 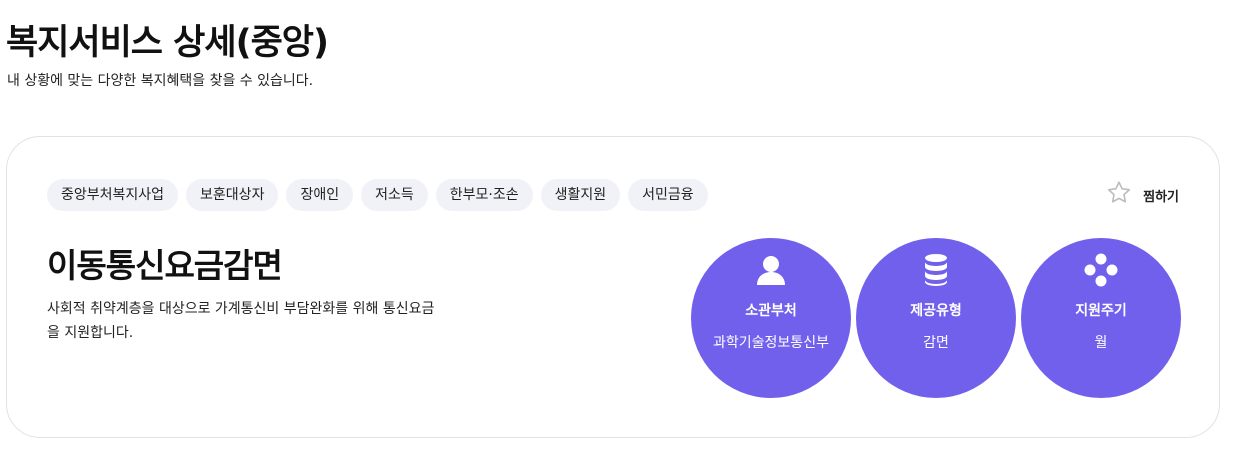 I want to click on favorite-label: 찜하기, so click(x=1161, y=197).